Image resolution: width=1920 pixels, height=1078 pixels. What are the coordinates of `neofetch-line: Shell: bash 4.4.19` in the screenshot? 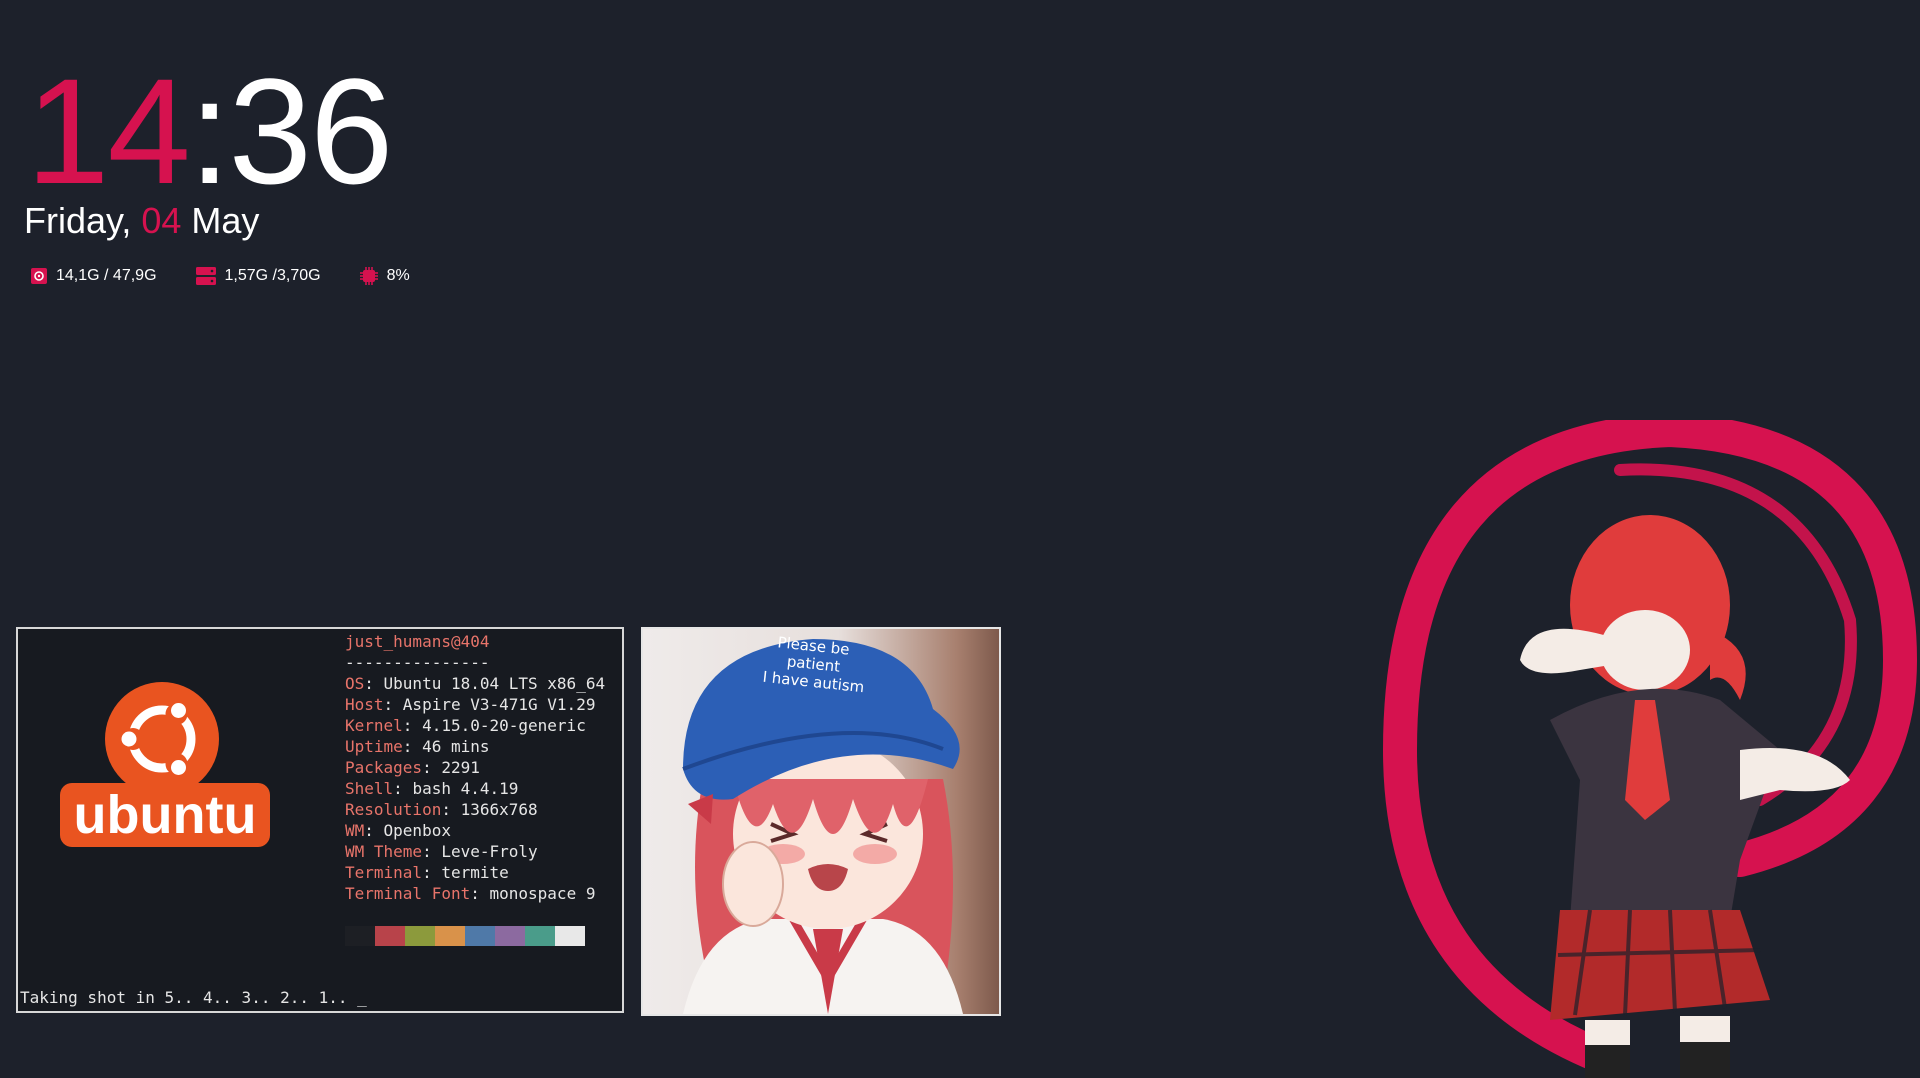 It's located at (475, 788).